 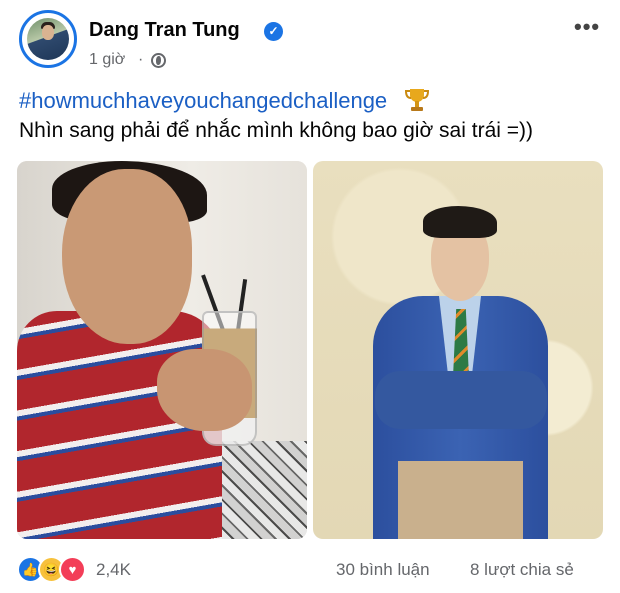 I want to click on verified-badge-icon: ✓, so click(x=273, y=31).